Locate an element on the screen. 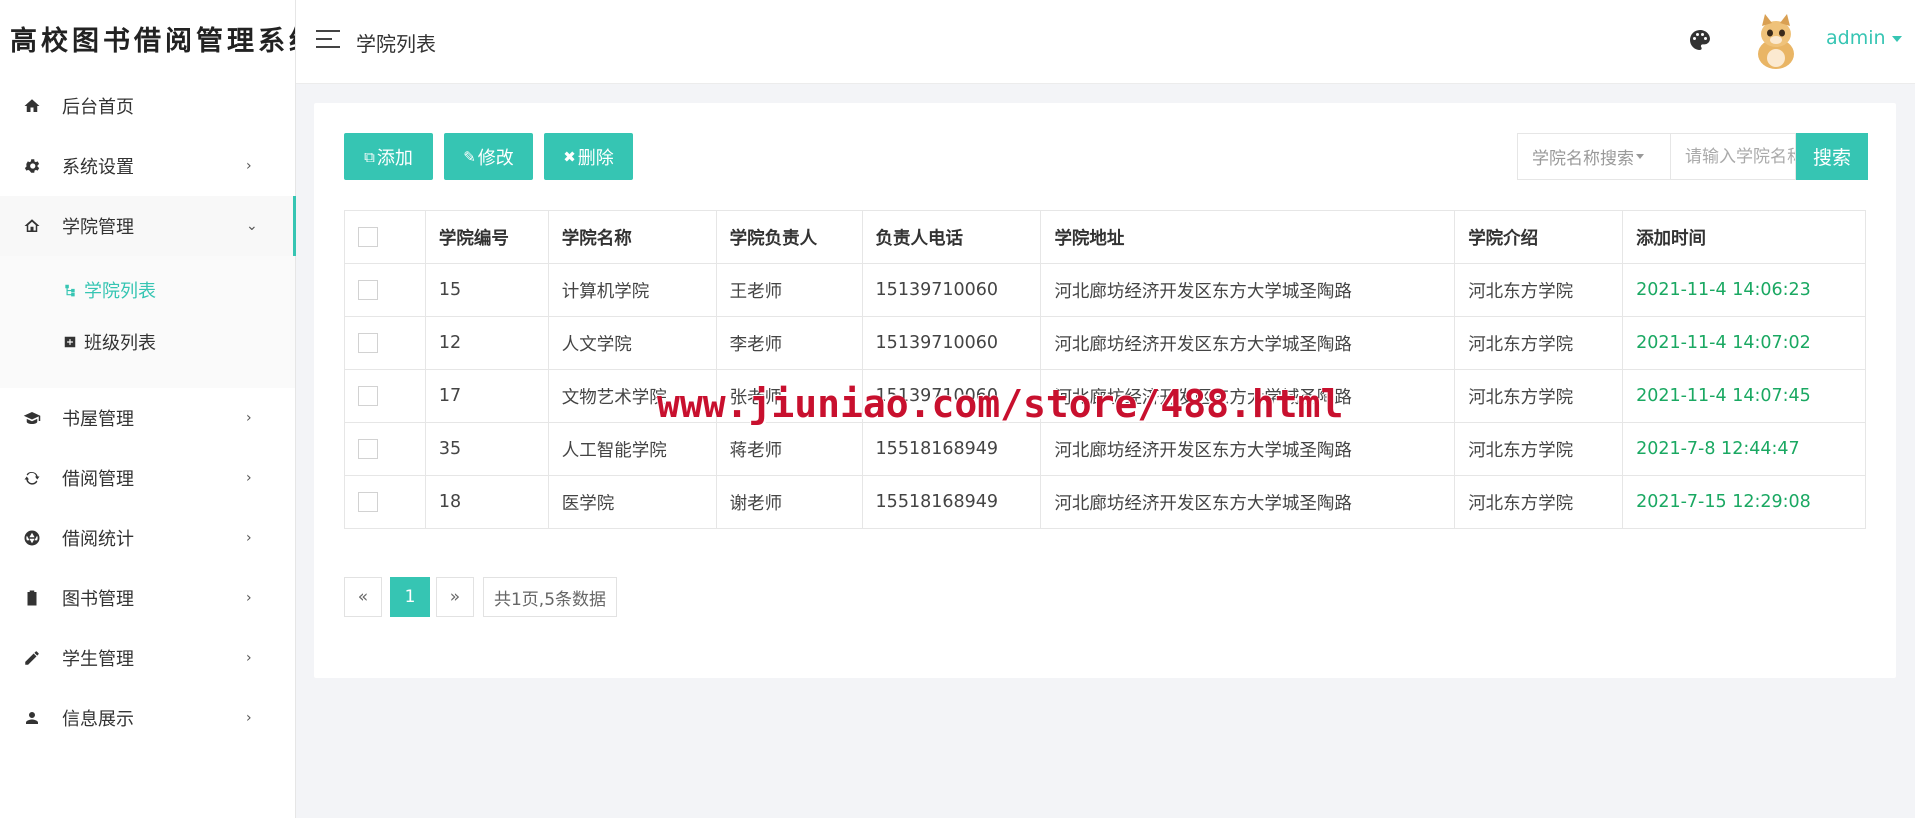 This screenshot has width=1915, height=818. pagination-next-button: » is located at coordinates (455, 597).